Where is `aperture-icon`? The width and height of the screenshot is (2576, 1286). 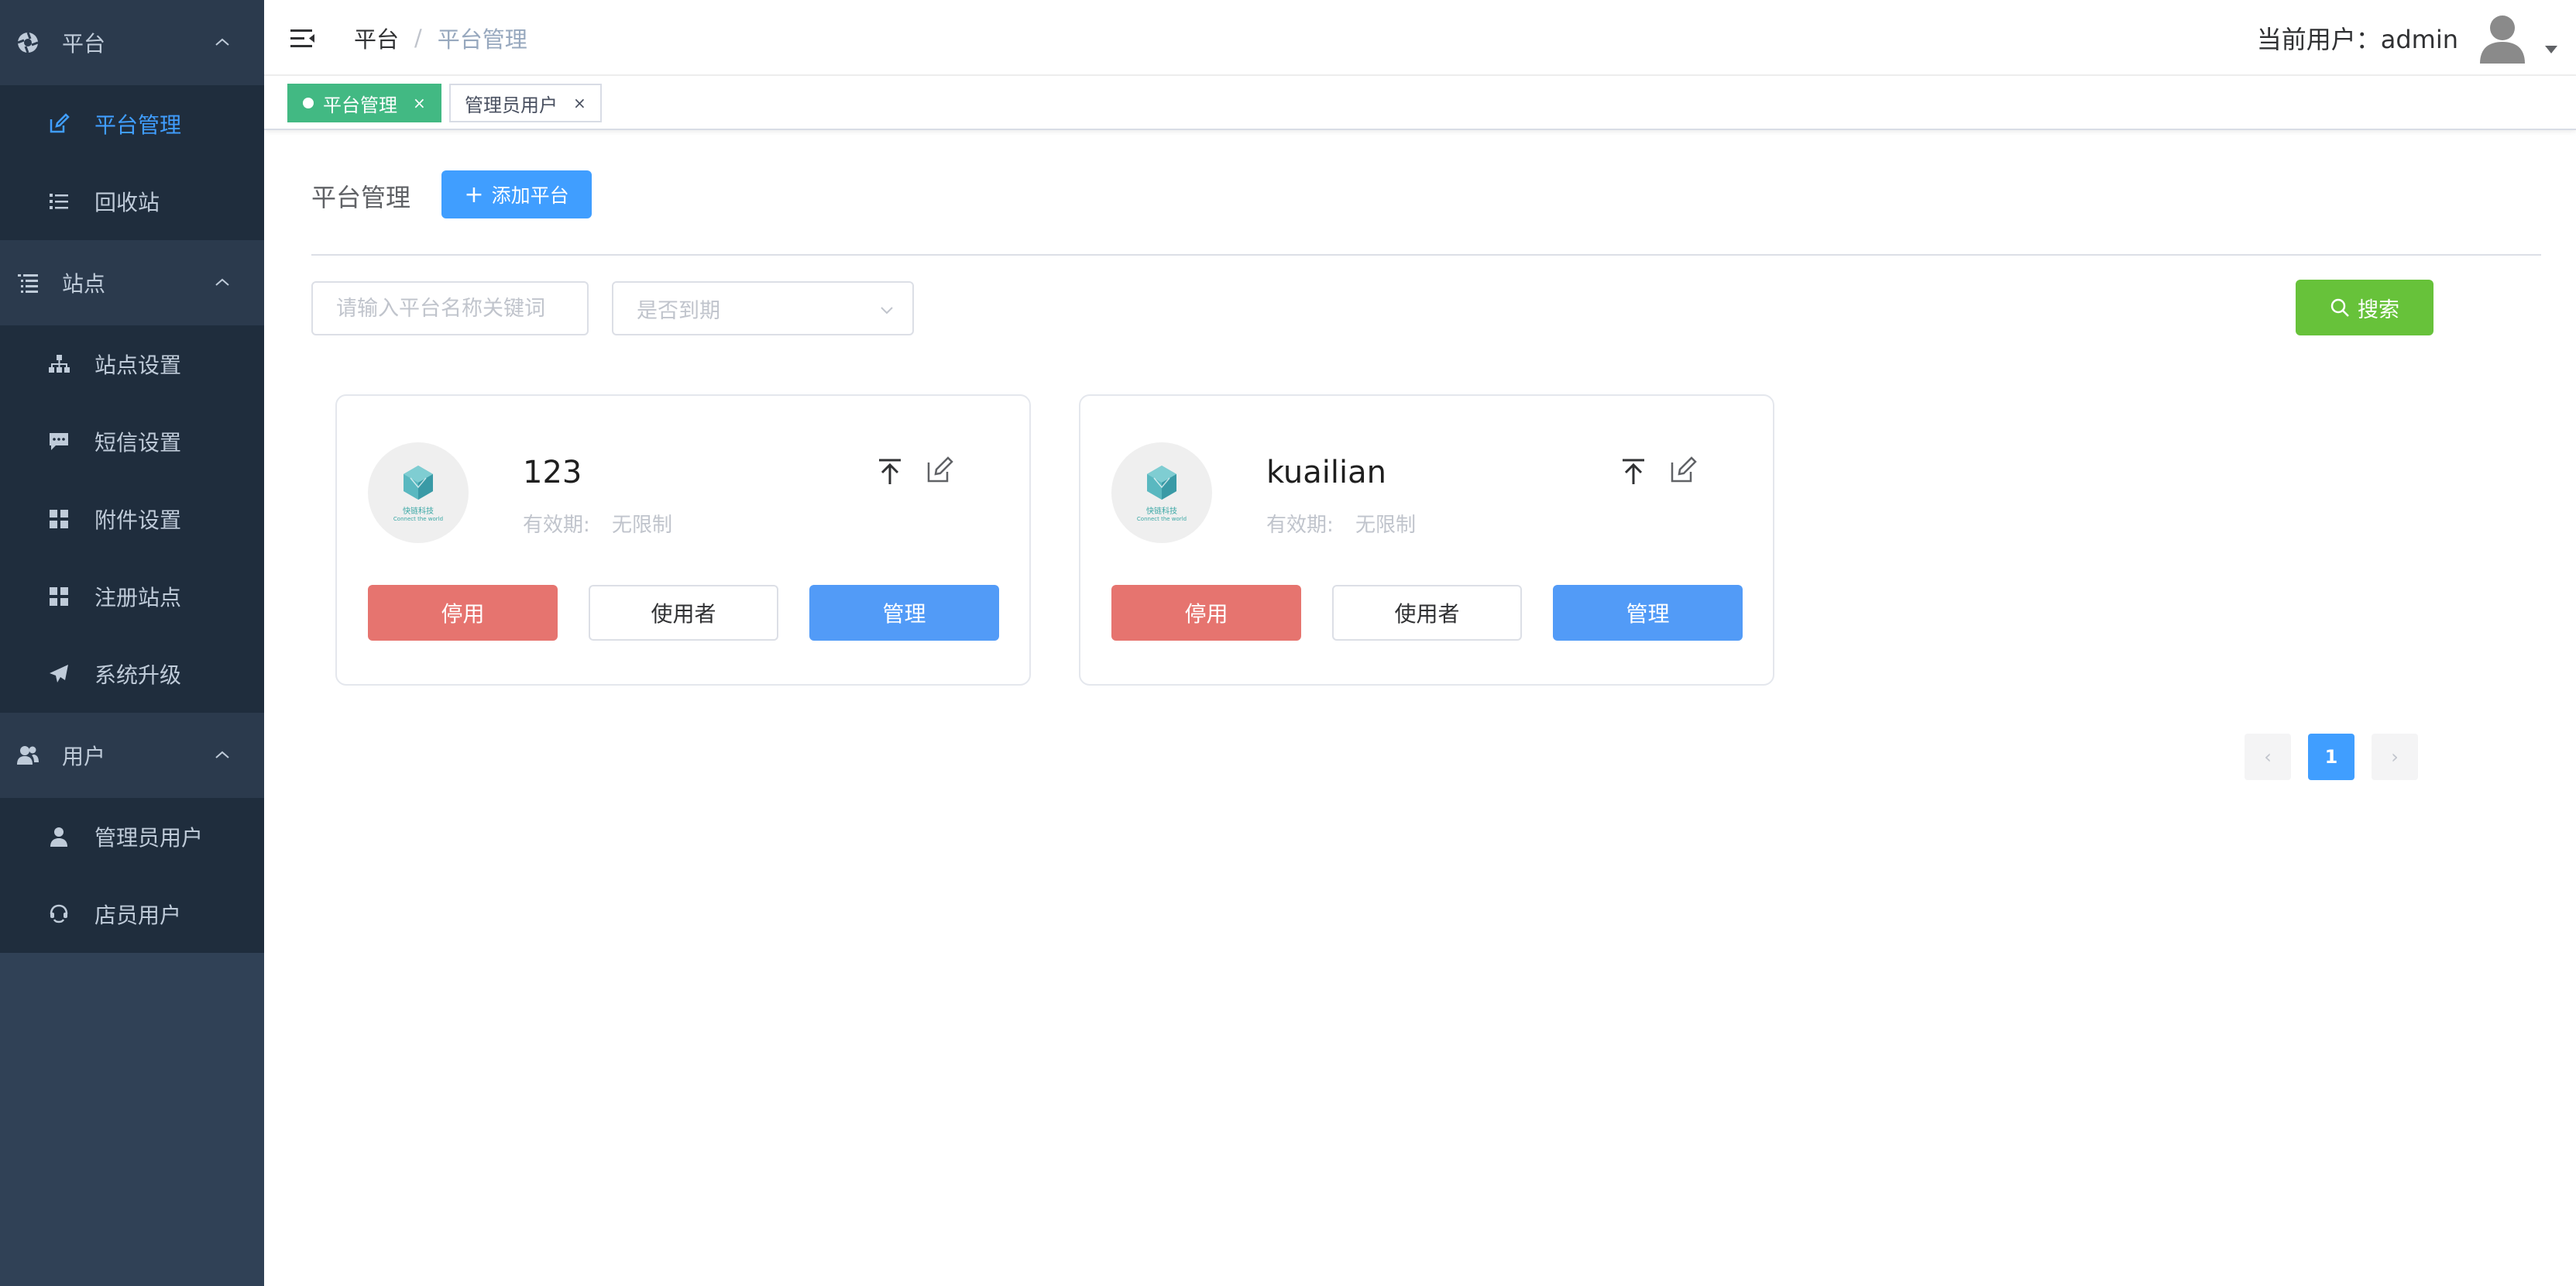 aperture-icon is located at coordinates (27, 42).